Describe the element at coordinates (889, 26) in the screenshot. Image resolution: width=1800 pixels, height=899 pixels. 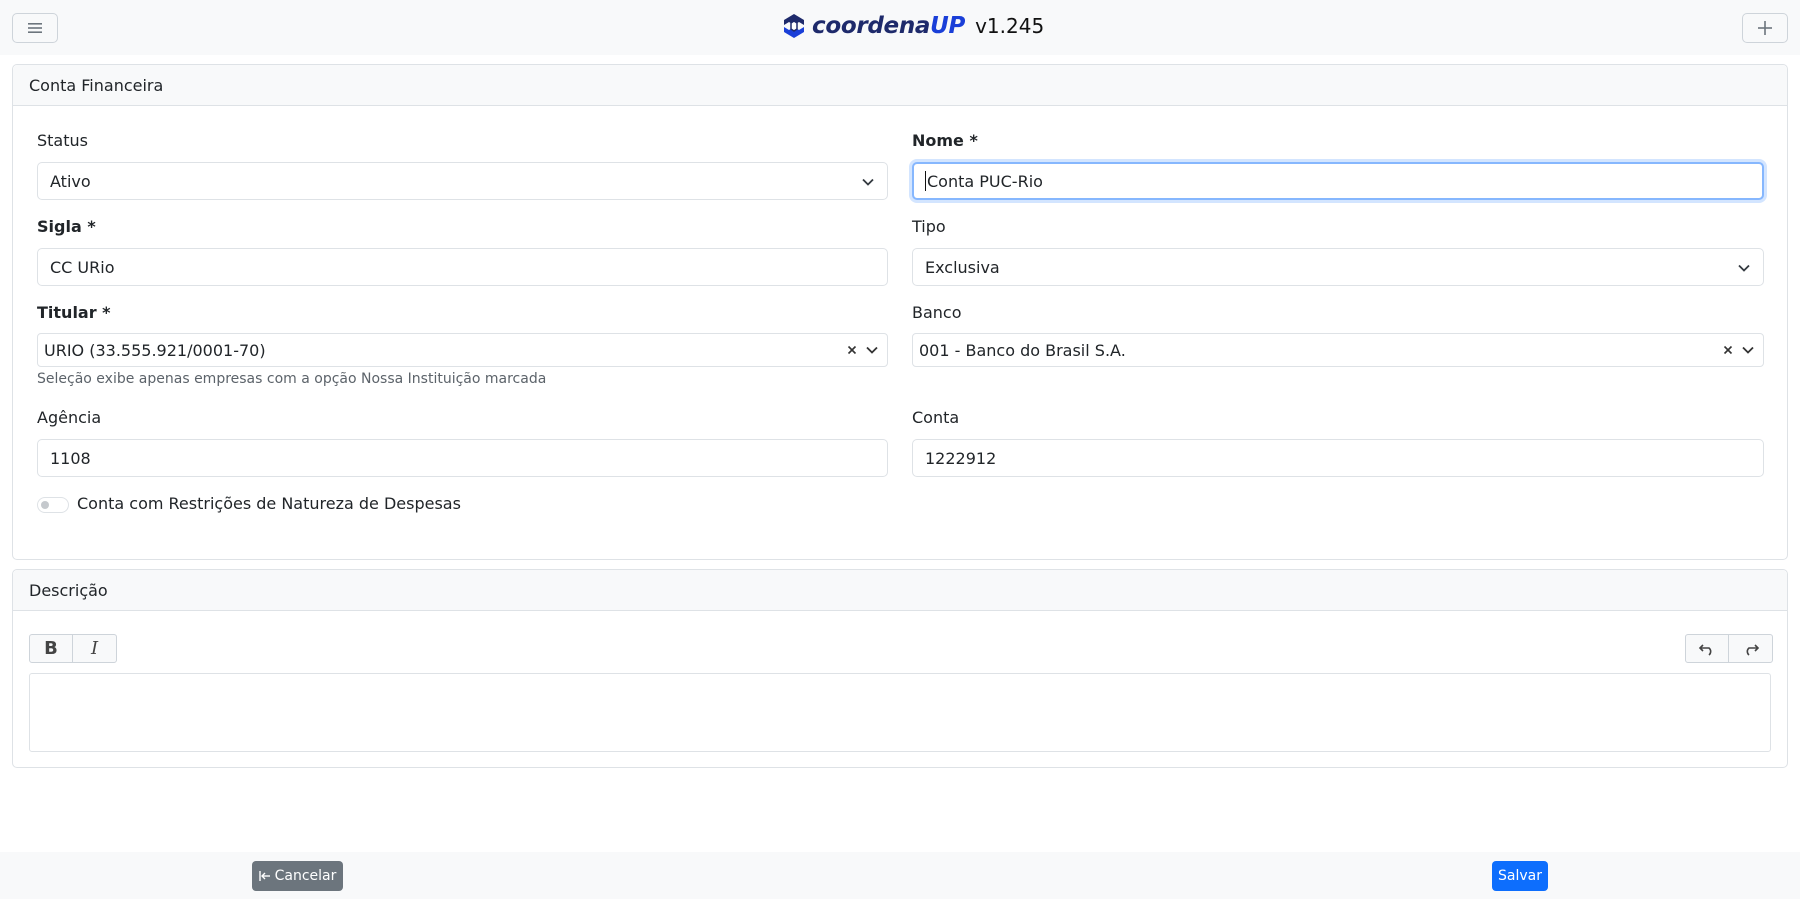
I see `brand-name: coordenaUP` at that location.